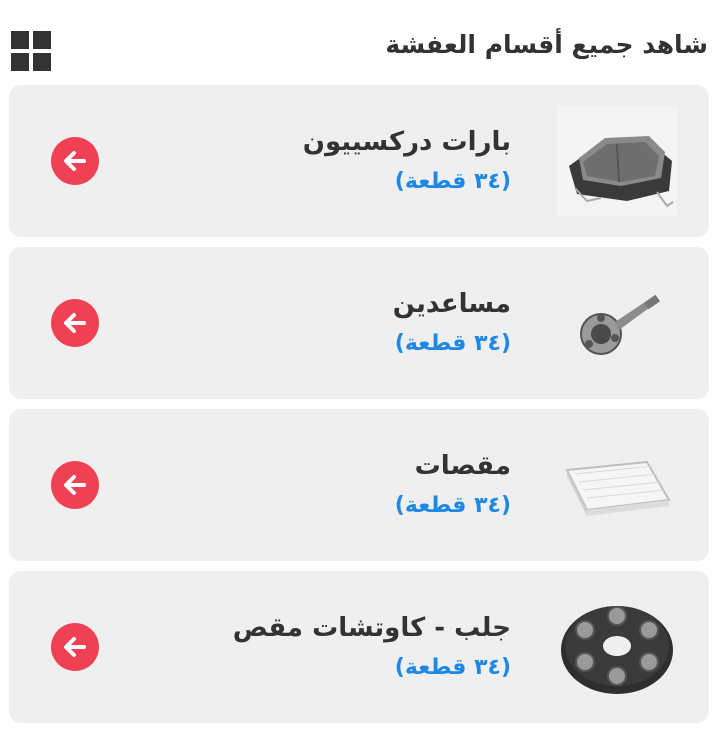 The image size is (717, 732). Describe the element at coordinates (451, 304) in the screenshot. I see `category-name: مساعدين` at that location.